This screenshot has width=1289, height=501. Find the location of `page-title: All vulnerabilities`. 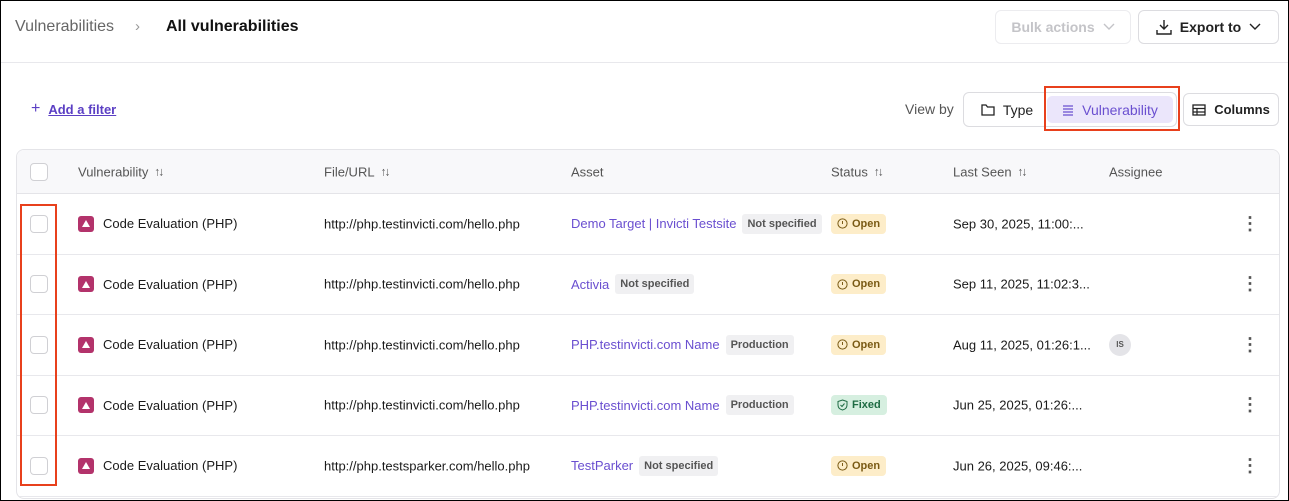

page-title: All vulnerabilities is located at coordinates (232, 26).